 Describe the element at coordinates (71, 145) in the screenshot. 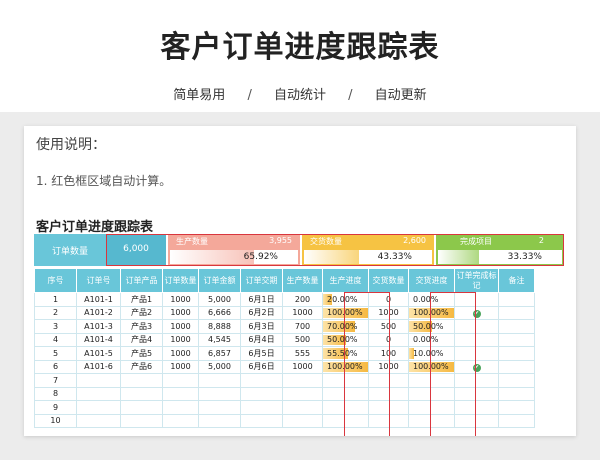

I see `usage-title: 使用说明：` at that location.